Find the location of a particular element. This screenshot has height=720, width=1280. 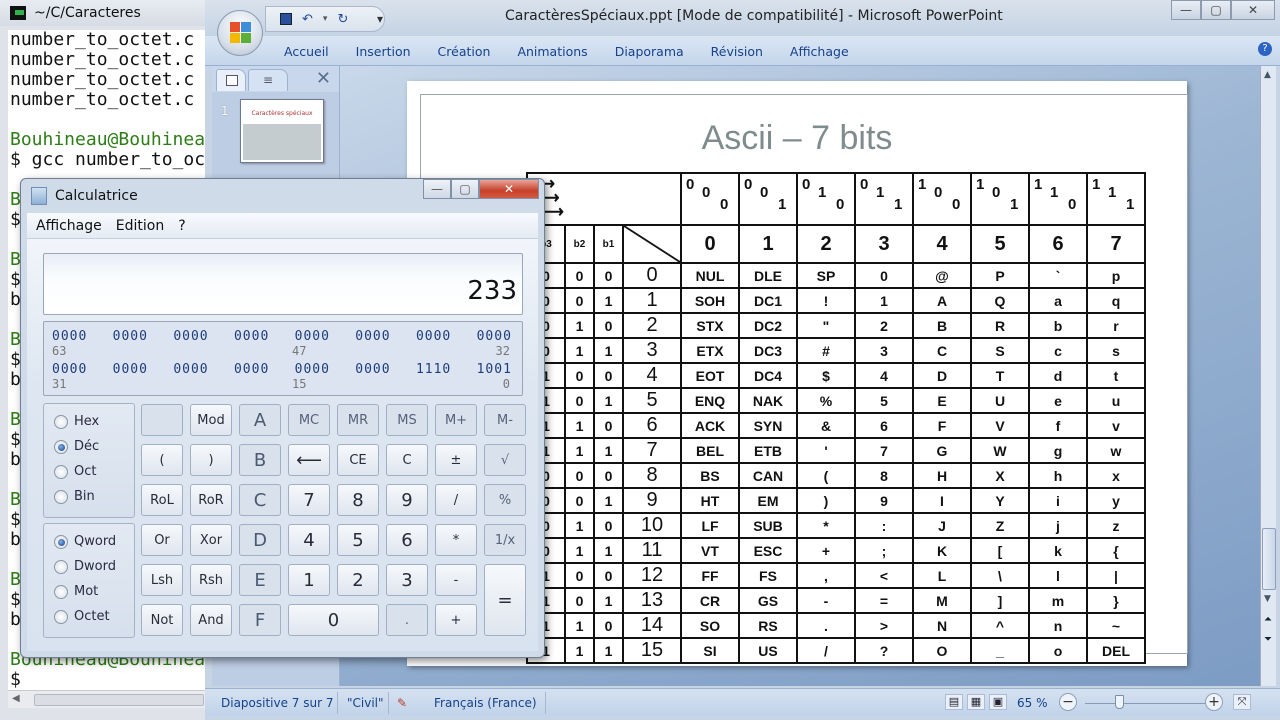

language: Français (France) is located at coordinates (485, 703).